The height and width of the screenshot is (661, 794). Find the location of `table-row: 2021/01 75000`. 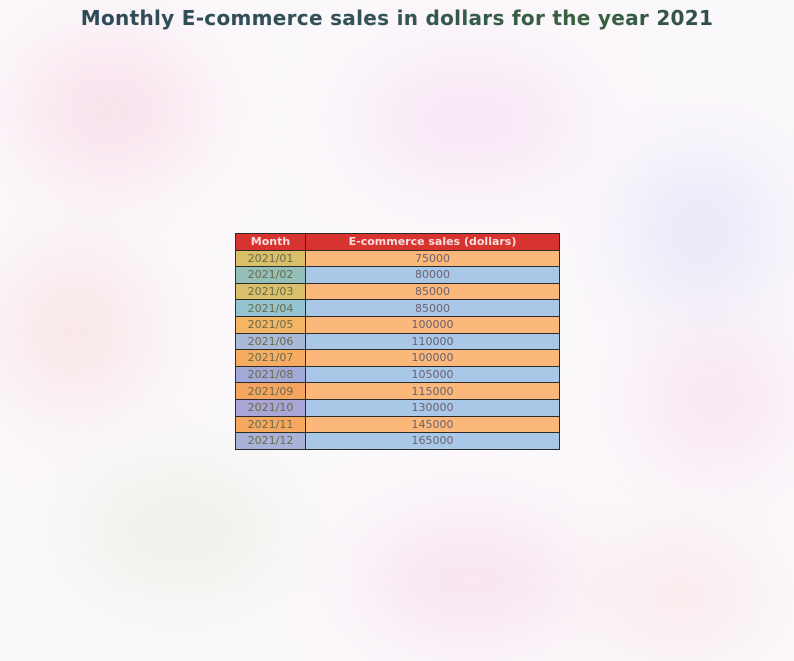

table-row: 2021/01 75000 is located at coordinates (397, 258).